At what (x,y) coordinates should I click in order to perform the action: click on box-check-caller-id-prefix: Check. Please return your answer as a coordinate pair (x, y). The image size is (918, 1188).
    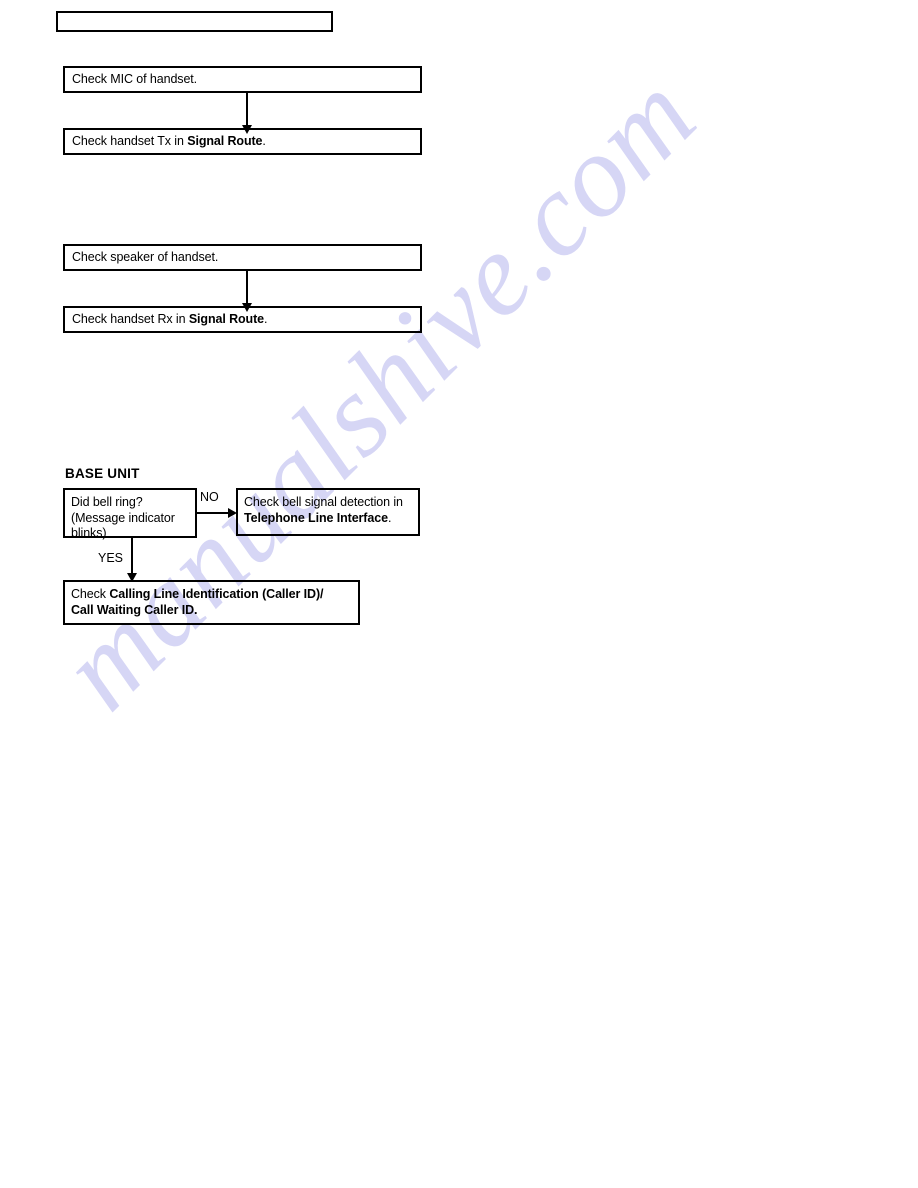
    Looking at the image, I should click on (90, 594).